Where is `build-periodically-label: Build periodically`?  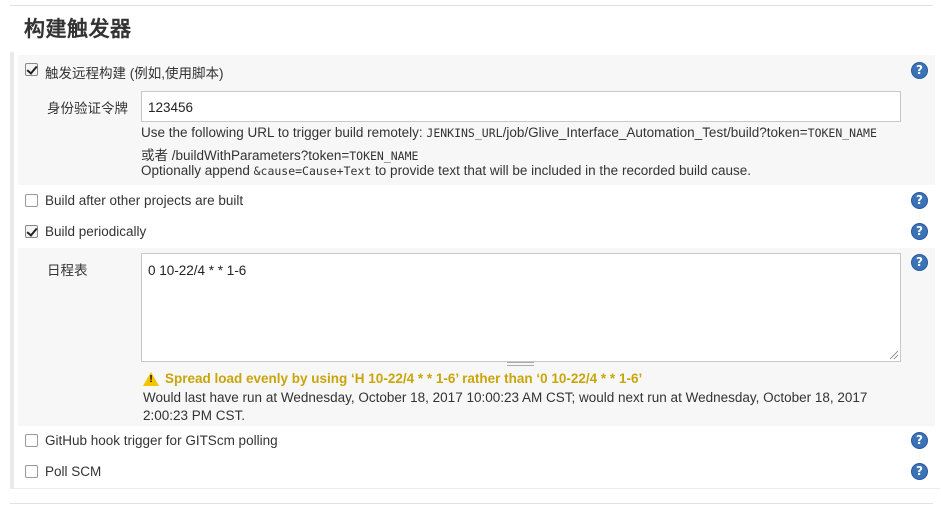 build-periodically-label: Build periodically is located at coordinates (95, 231).